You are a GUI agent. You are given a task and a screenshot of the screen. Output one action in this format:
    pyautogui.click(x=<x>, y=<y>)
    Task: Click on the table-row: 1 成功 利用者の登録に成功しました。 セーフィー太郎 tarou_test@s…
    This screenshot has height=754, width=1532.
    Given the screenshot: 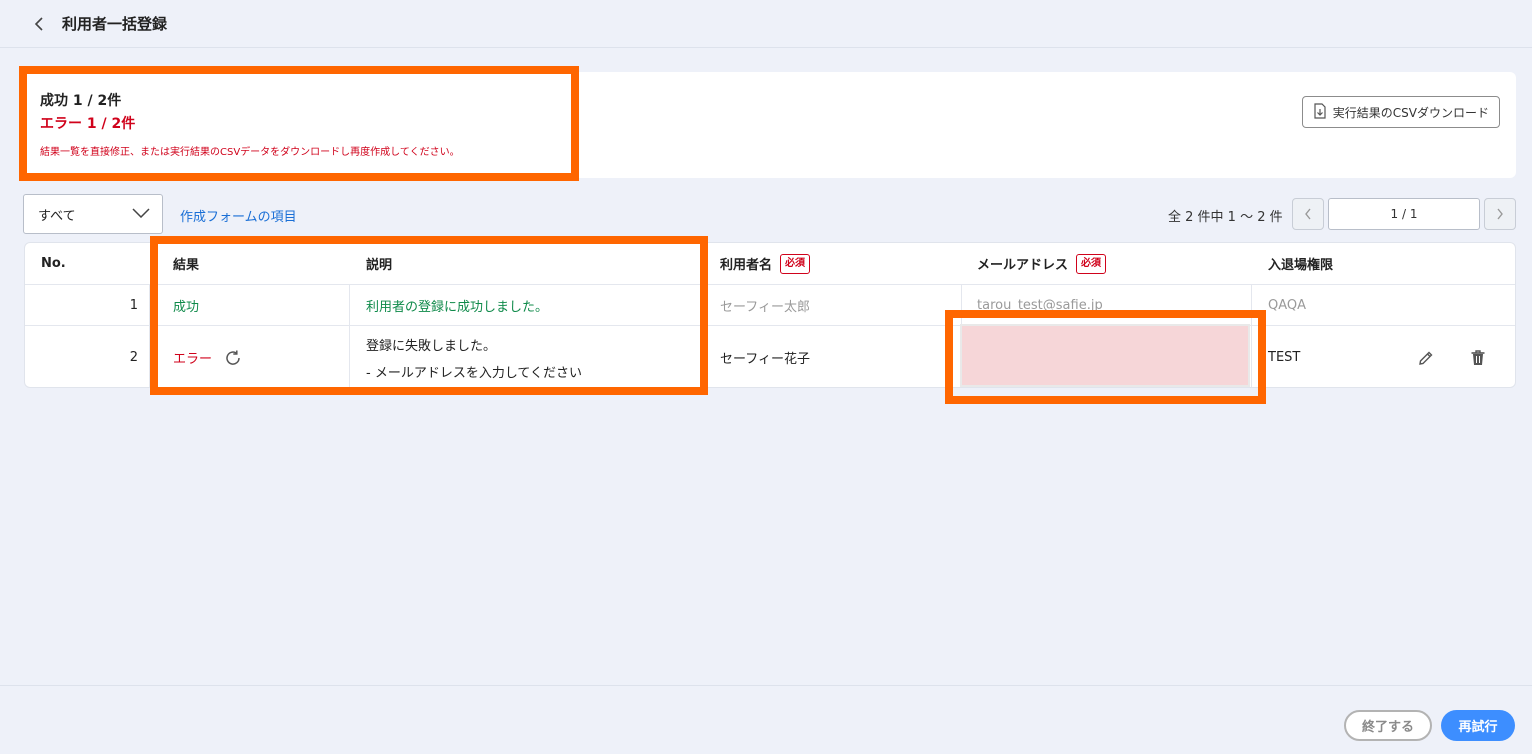 What is the action you would take?
    pyautogui.click(x=770, y=305)
    